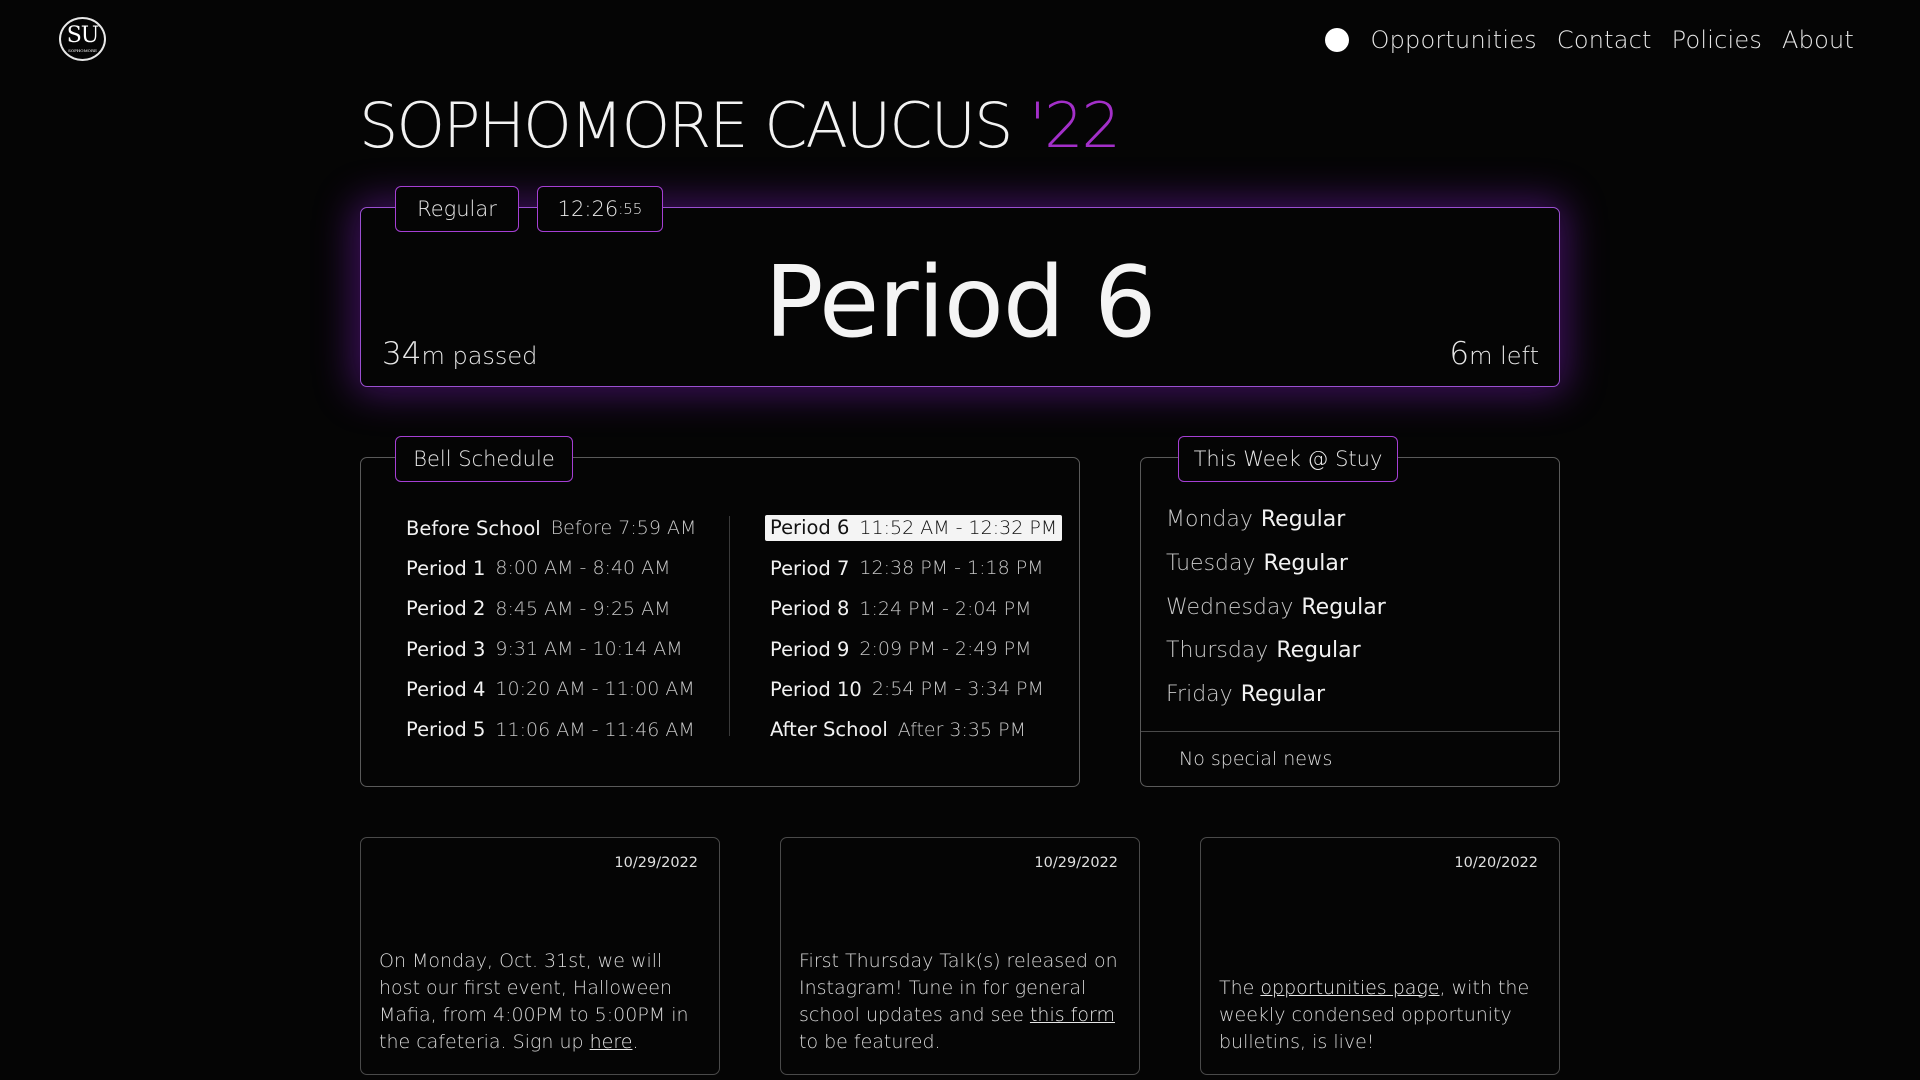  I want to click on schedule-period-name: Period 7, so click(810, 568).